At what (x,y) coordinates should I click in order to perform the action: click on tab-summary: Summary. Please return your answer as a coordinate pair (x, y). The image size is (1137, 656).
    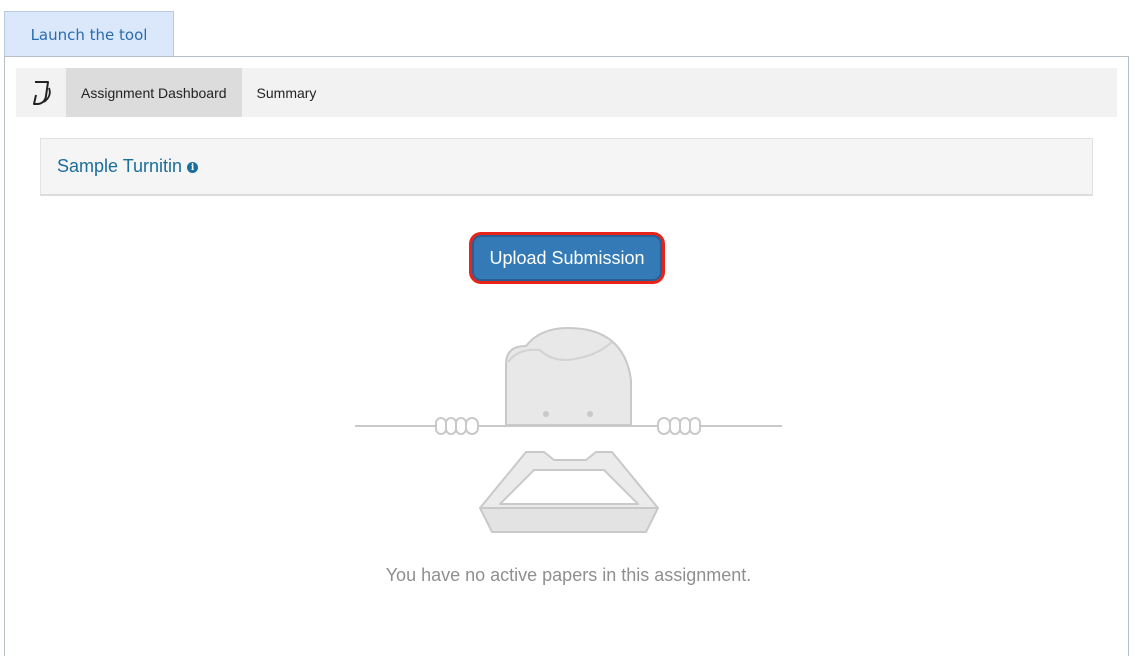
    Looking at the image, I should click on (287, 92).